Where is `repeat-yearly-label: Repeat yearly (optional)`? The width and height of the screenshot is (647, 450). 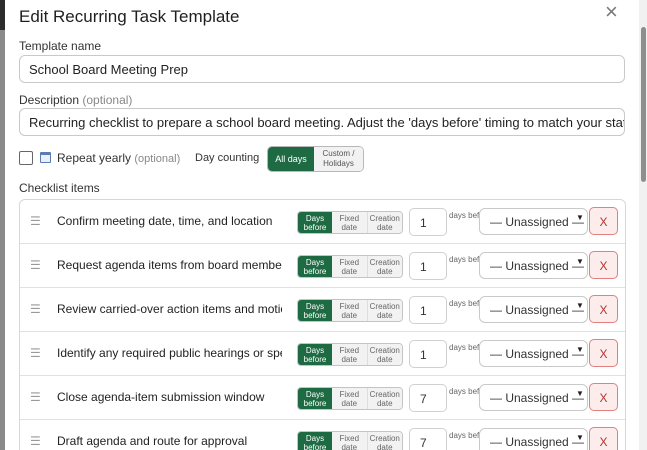
repeat-yearly-label: Repeat yearly (optional) is located at coordinates (118, 158).